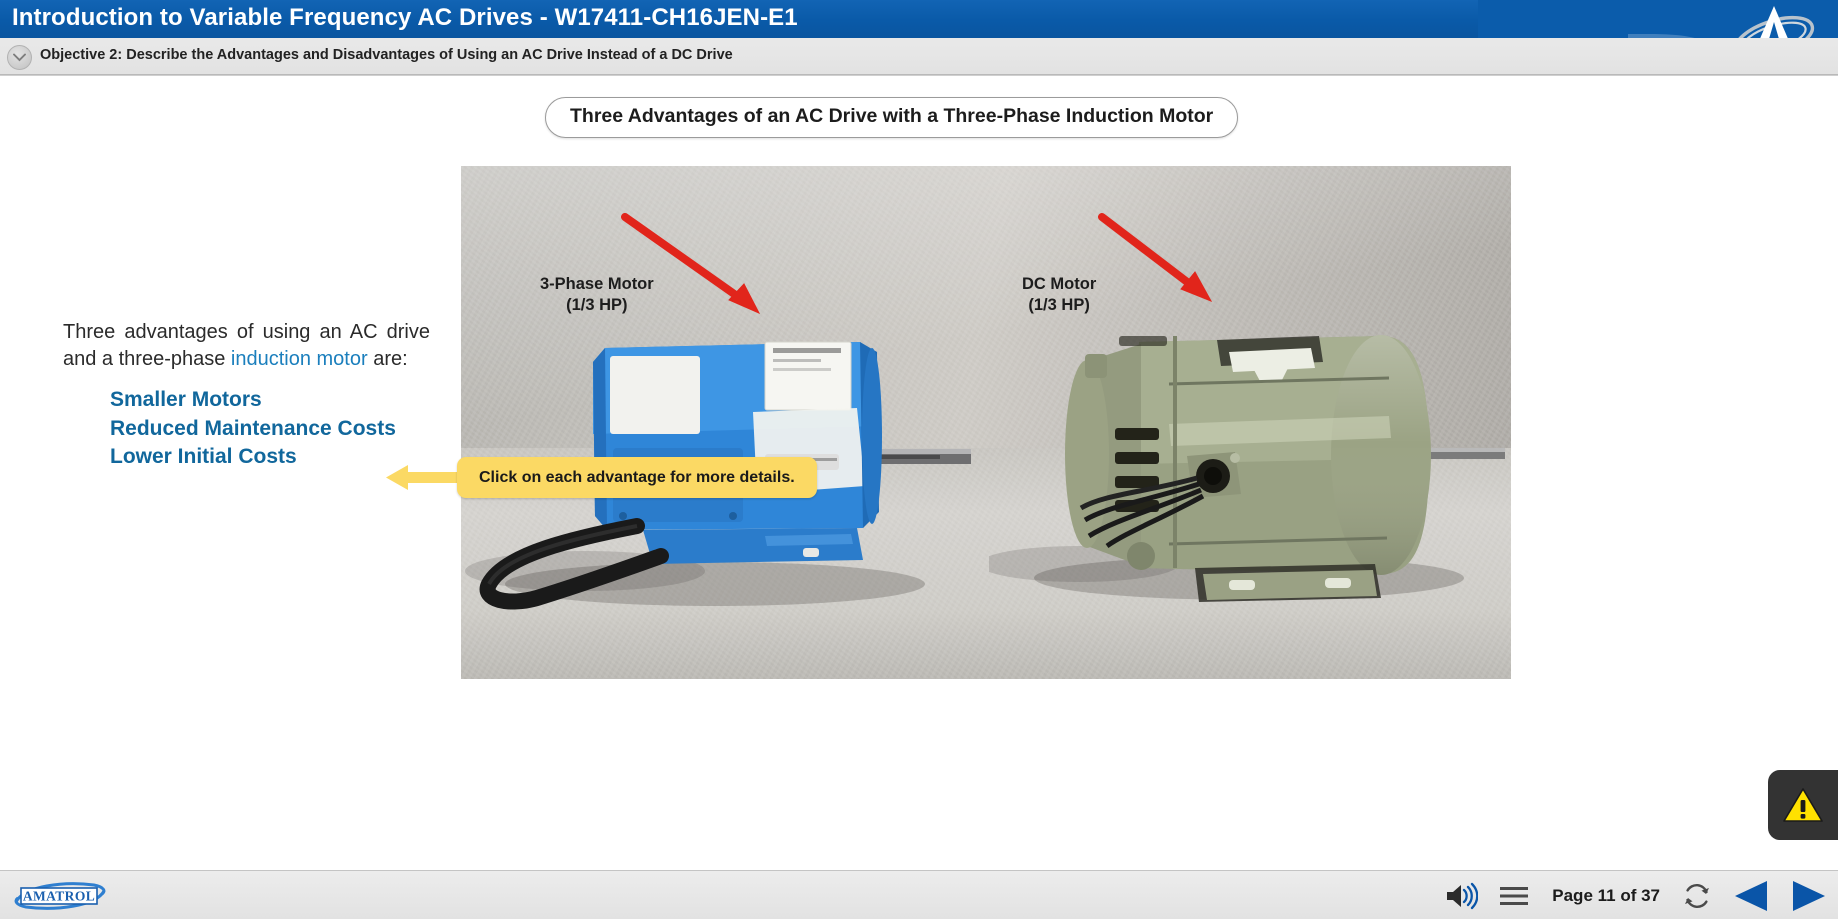 This screenshot has height=919, width=1838. I want to click on warning-triangle-icon, so click(1803, 805).